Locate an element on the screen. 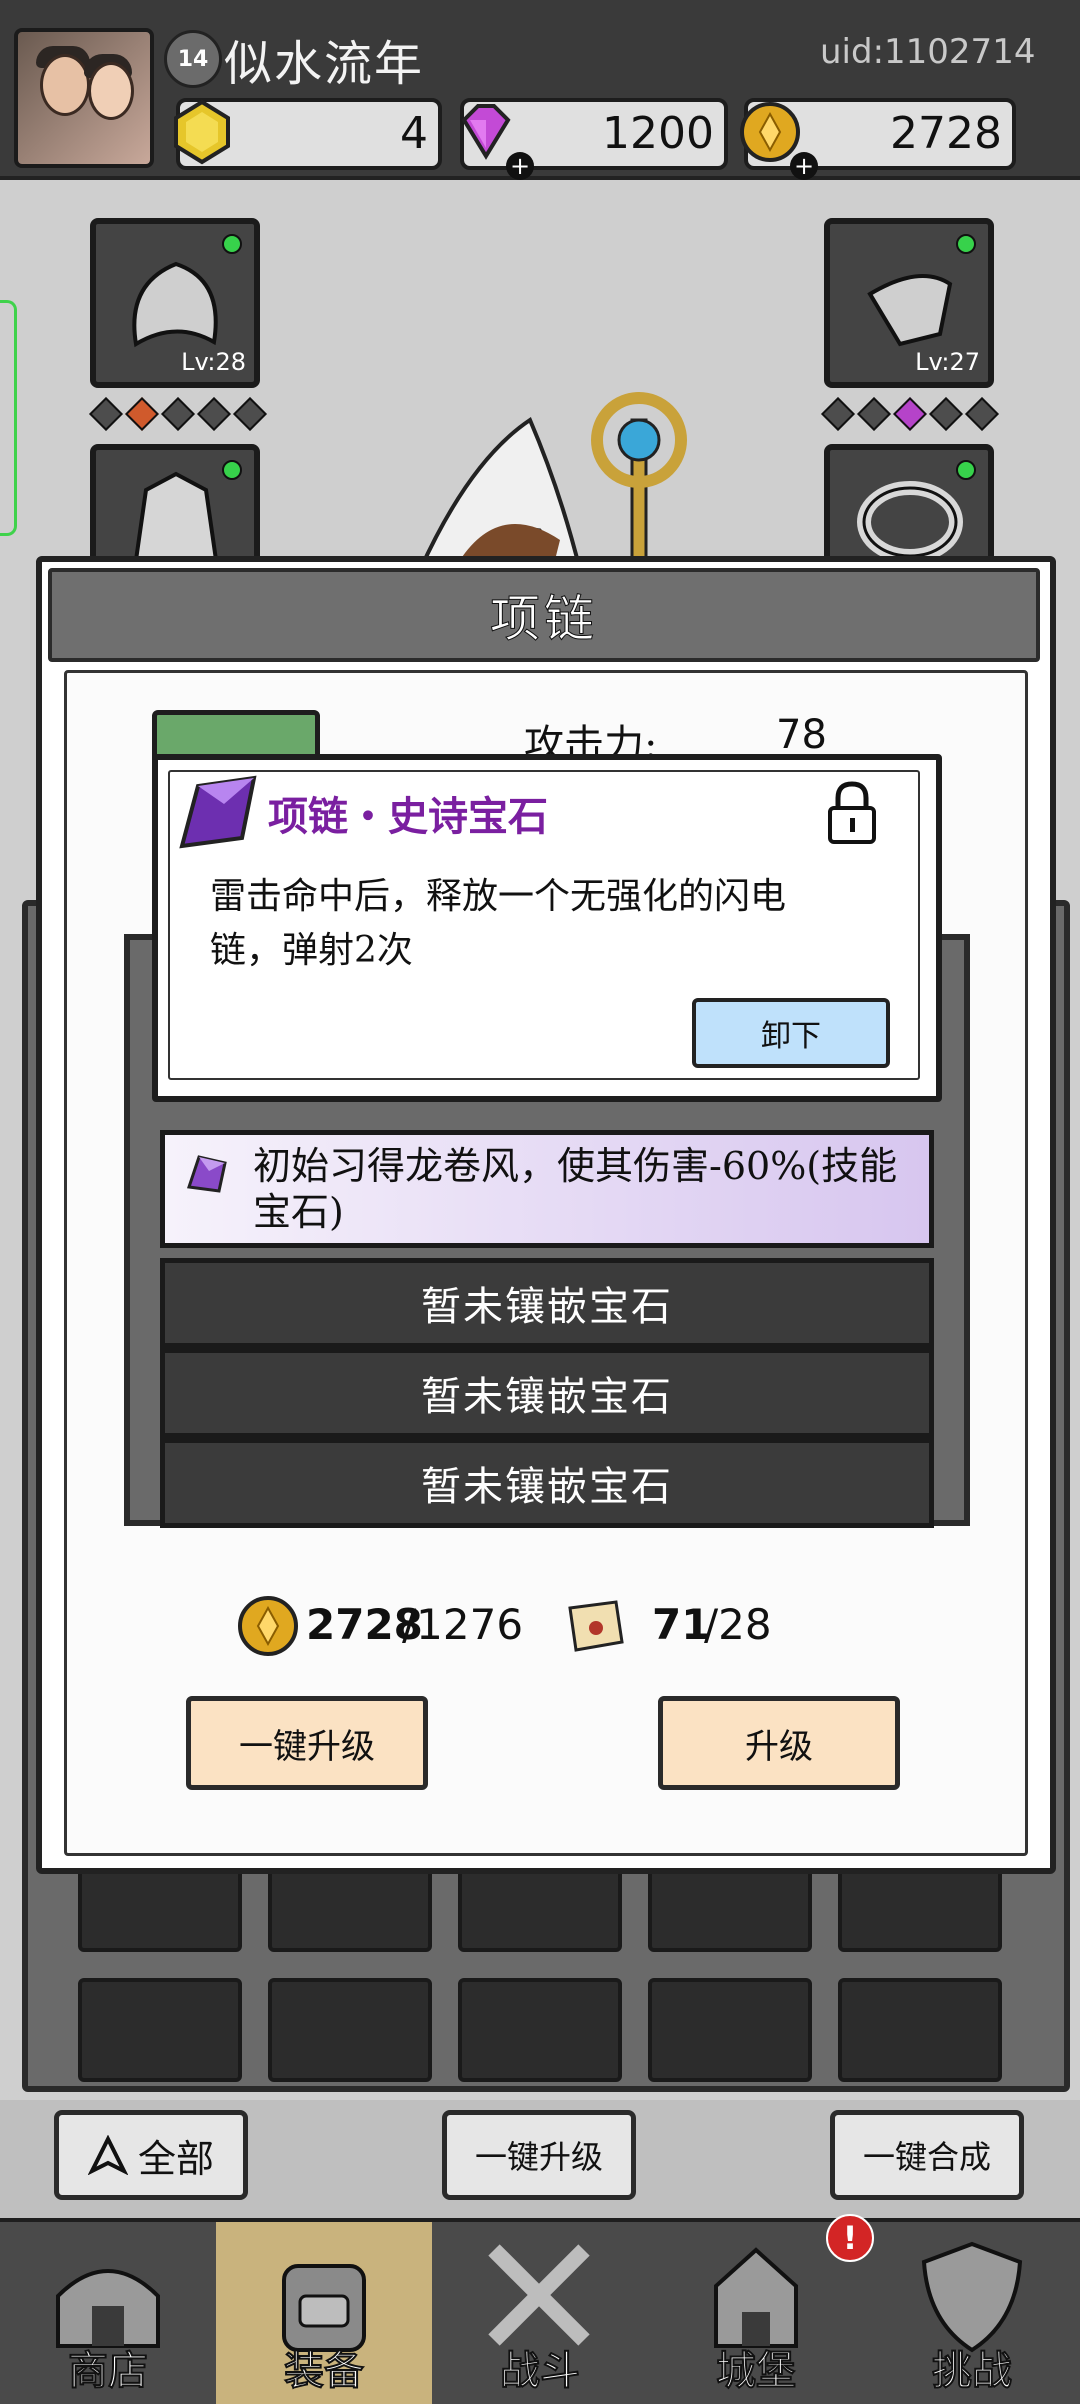  gem-slot-filled-text: 初始习得龙卷风，使其伤害-60%(技能宝石) is located at coordinates (575, 1189).